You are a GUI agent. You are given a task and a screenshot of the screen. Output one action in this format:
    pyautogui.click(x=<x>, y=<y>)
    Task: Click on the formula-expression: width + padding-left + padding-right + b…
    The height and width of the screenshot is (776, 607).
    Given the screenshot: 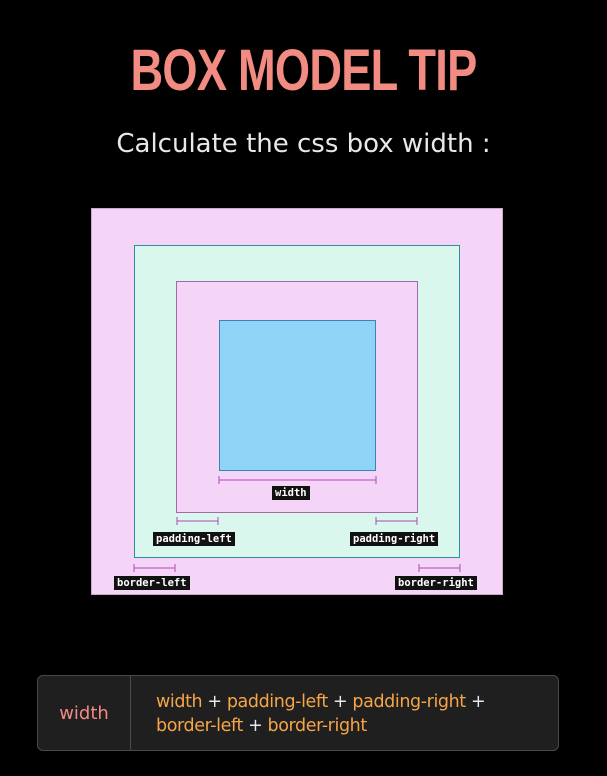 What is the action you would take?
    pyautogui.click(x=351, y=714)
    